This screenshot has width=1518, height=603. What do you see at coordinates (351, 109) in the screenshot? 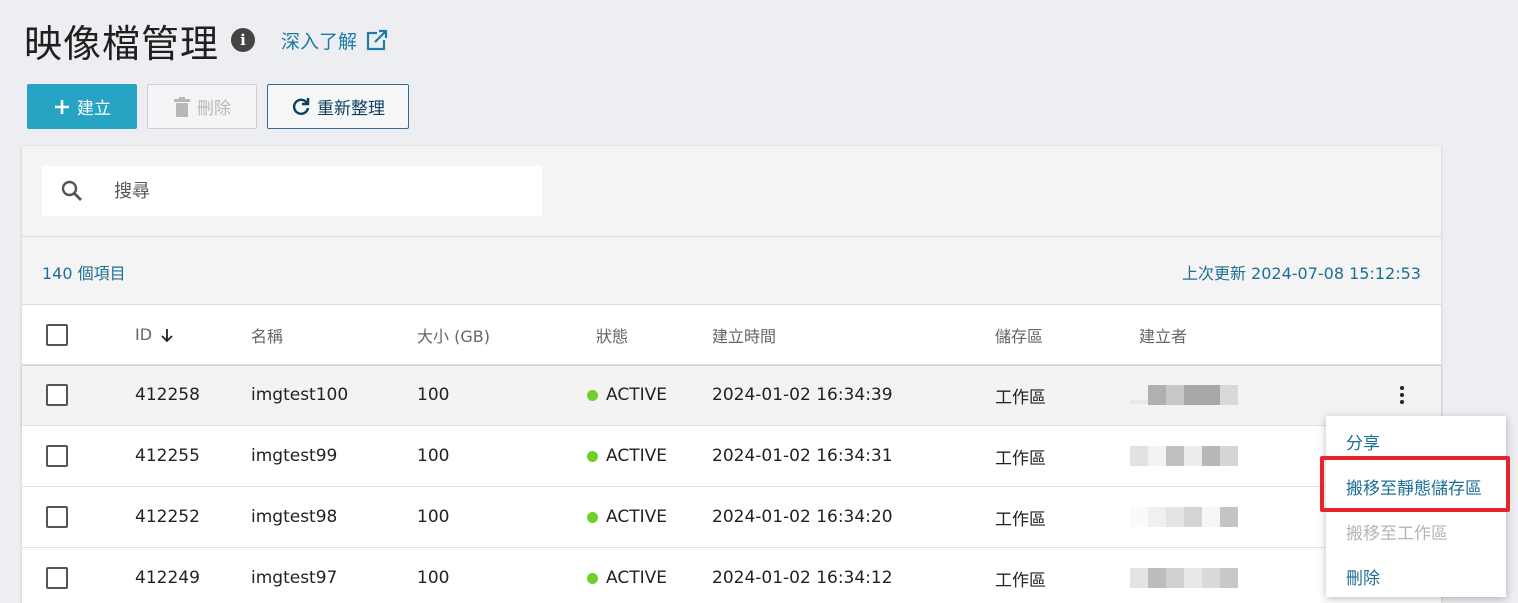
I see `refresh-label: 重新整理` at bounding box center [351, 109].